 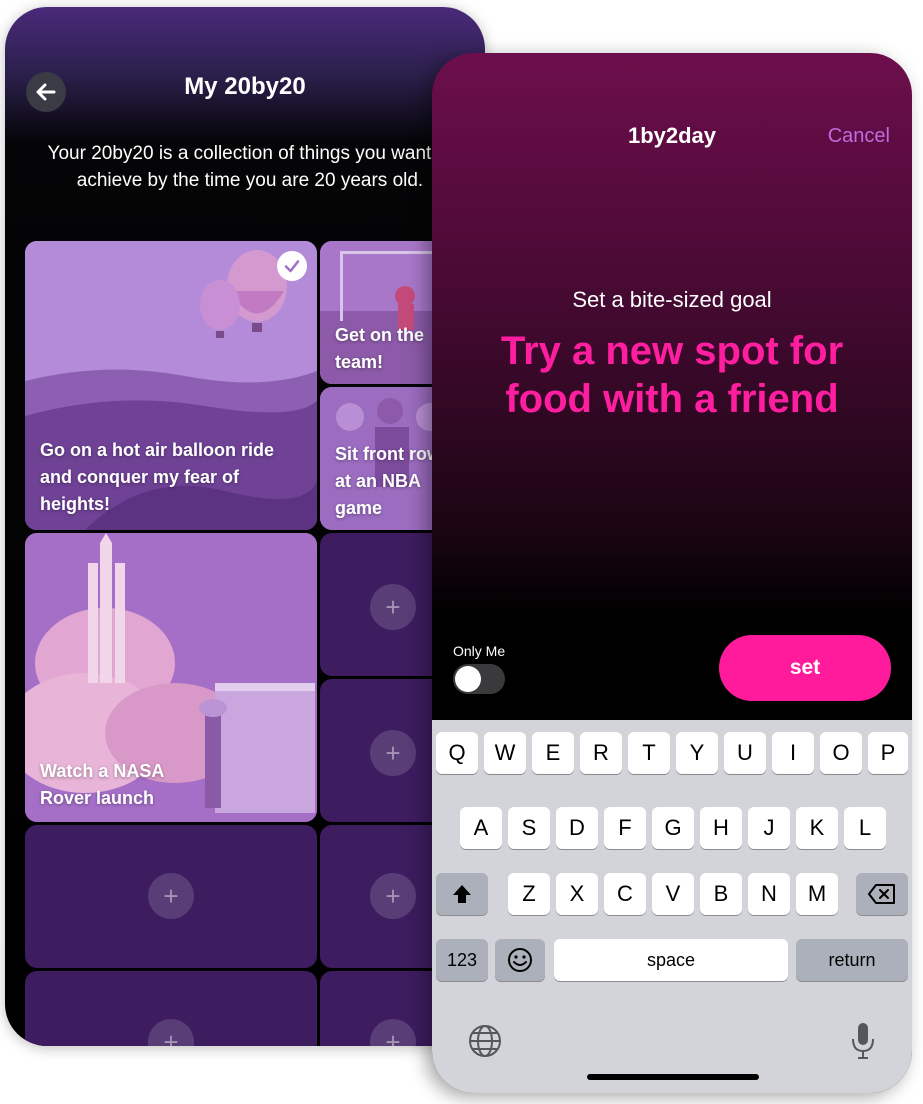 I want to click on key-v: V, so click(x=673, y=894).